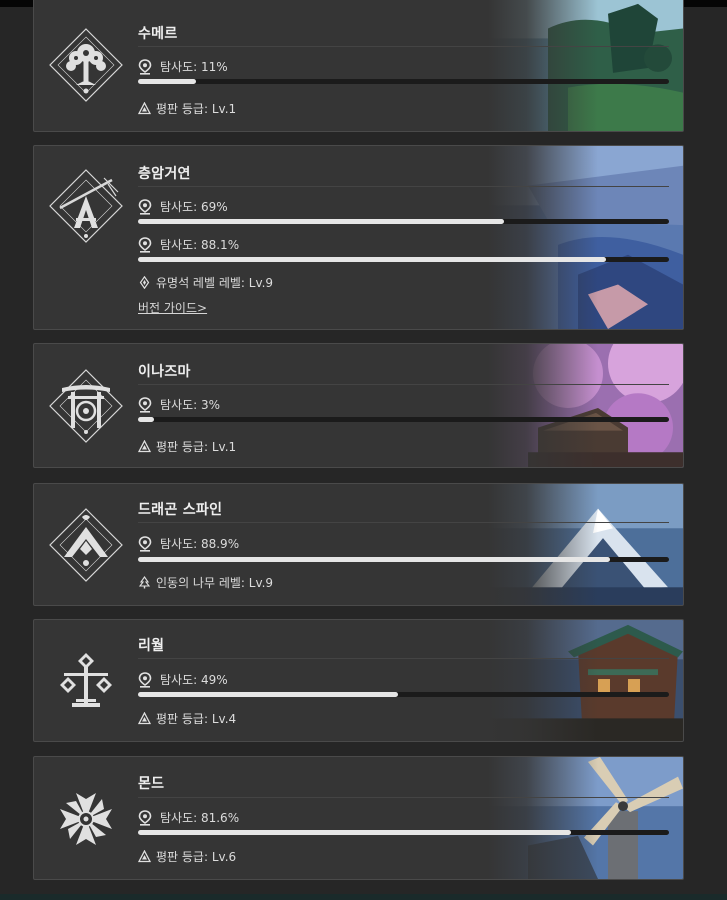 The height and width of the screenshot is (900, 727). I want to click on region-card-inazuma: 이나즈마 탐사도: 3% 평판 등급: Lv.1, so click(358, 405).